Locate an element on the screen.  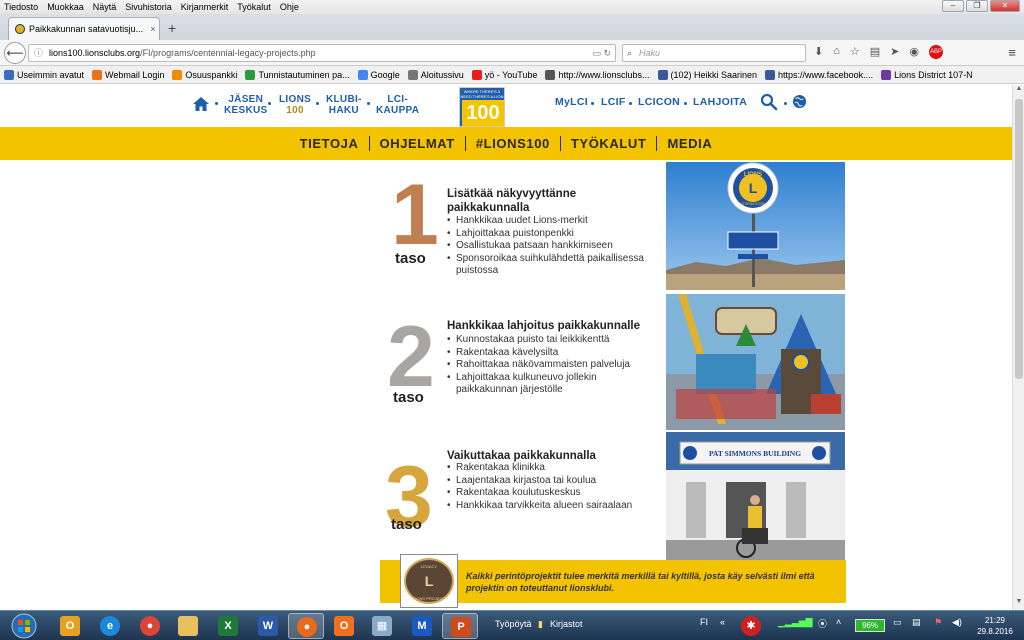
network-icon: ⦿ is located at coordinates (822, 623).